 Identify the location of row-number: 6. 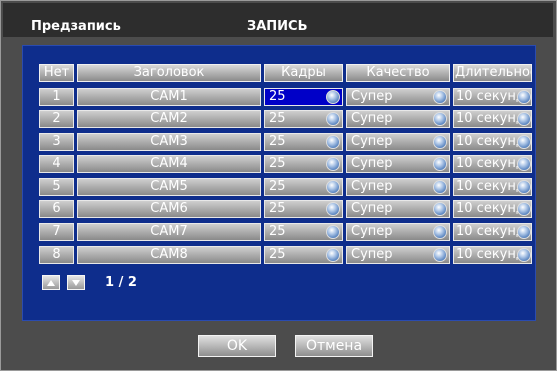
(56, 209).